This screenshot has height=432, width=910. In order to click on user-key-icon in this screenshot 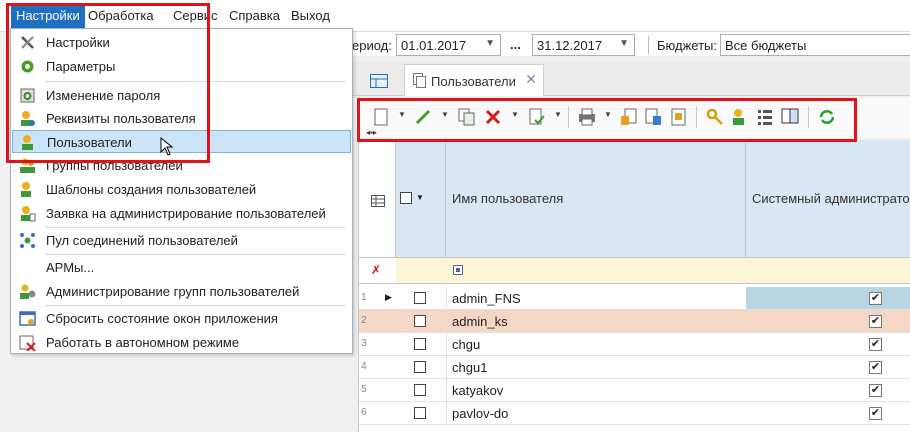, I will do `click(740, 117)`.